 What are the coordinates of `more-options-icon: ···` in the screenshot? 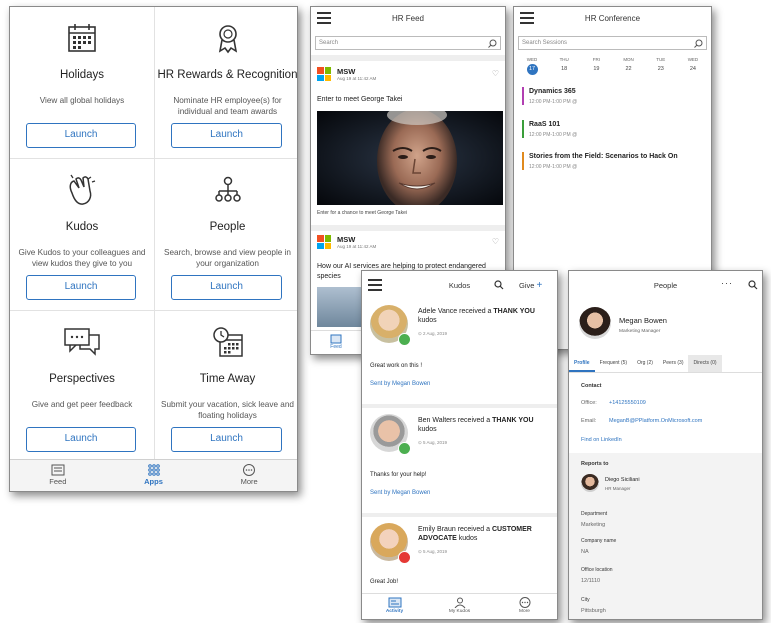 It's located at (727, 283).